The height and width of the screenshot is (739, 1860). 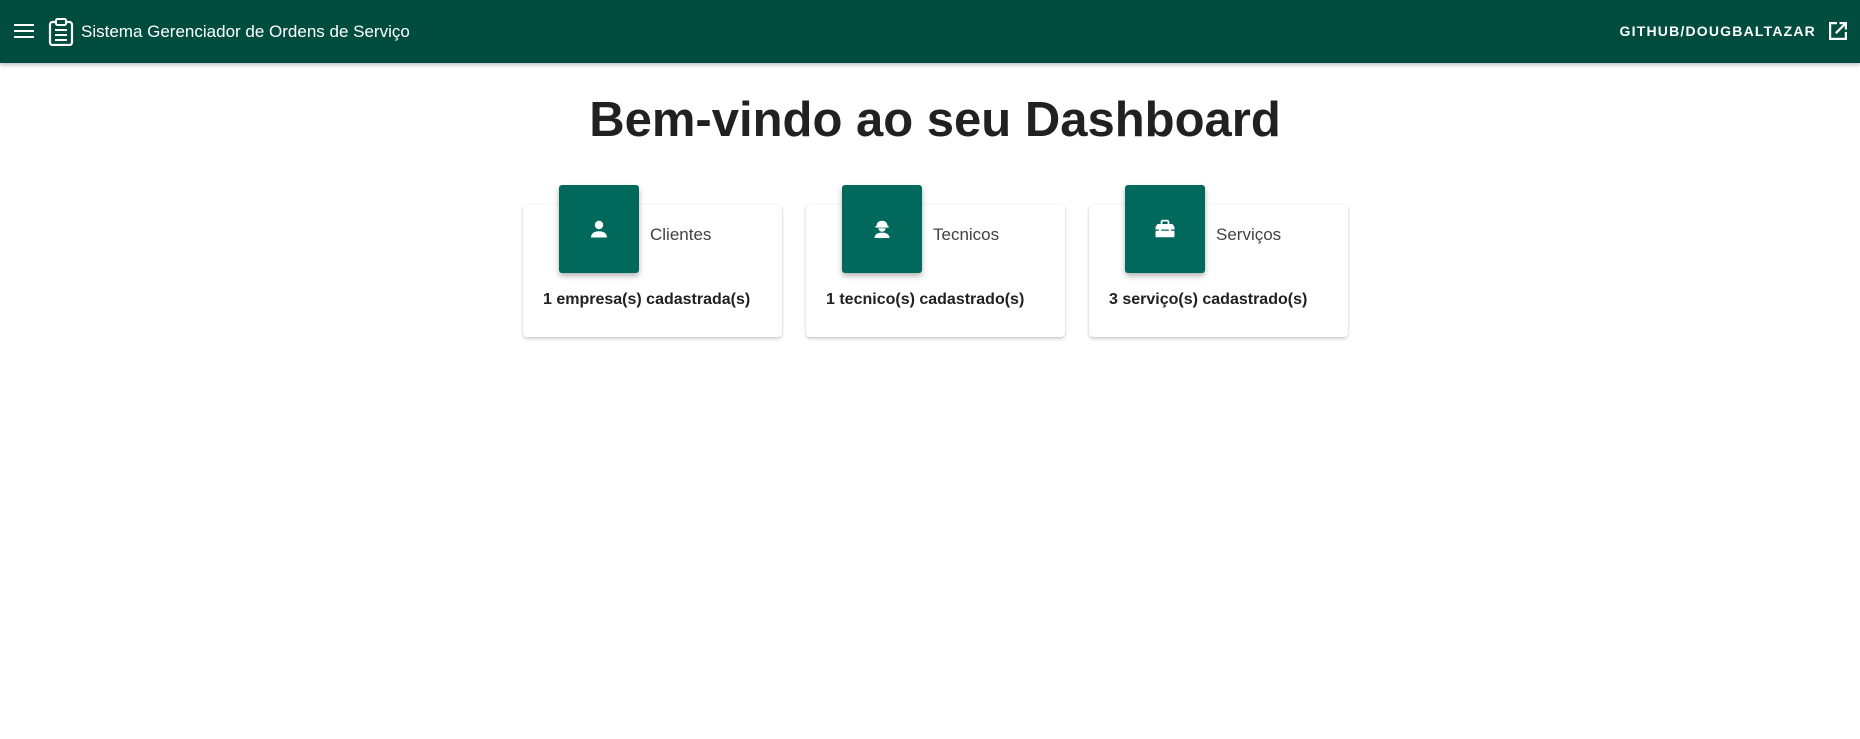 I want to click on page-title: Bem-vindo ao seu Dashboard, so click(x=935, y=120).